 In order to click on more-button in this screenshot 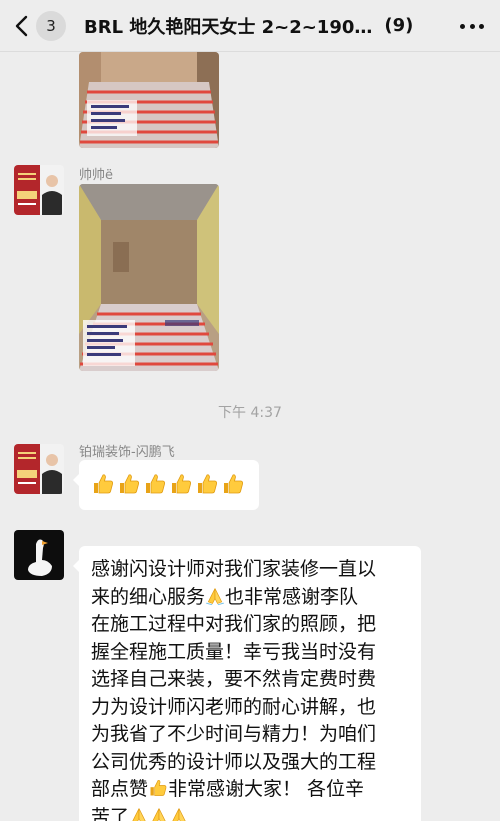, I will do `click(472, 26)`.